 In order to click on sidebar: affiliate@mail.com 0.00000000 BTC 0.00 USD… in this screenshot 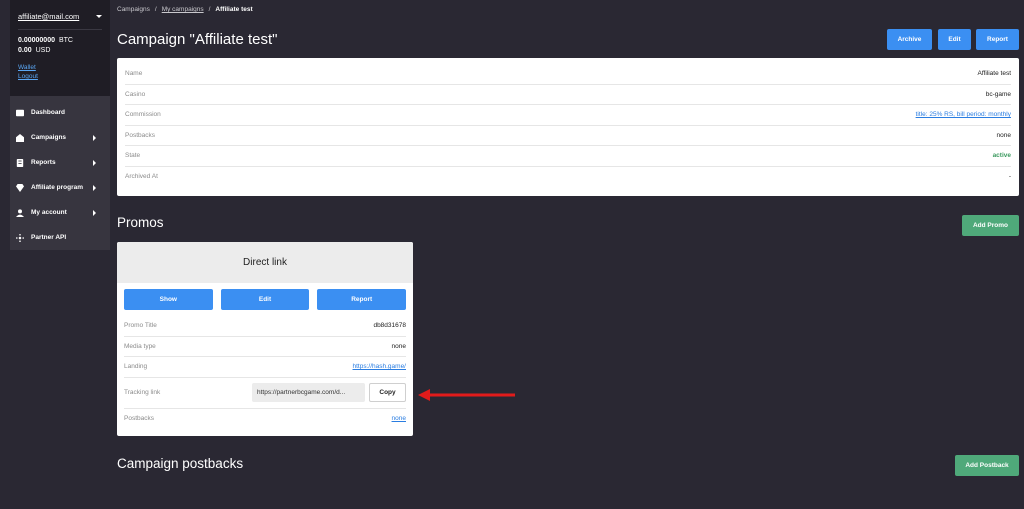, I will do `click(60, 125)`.